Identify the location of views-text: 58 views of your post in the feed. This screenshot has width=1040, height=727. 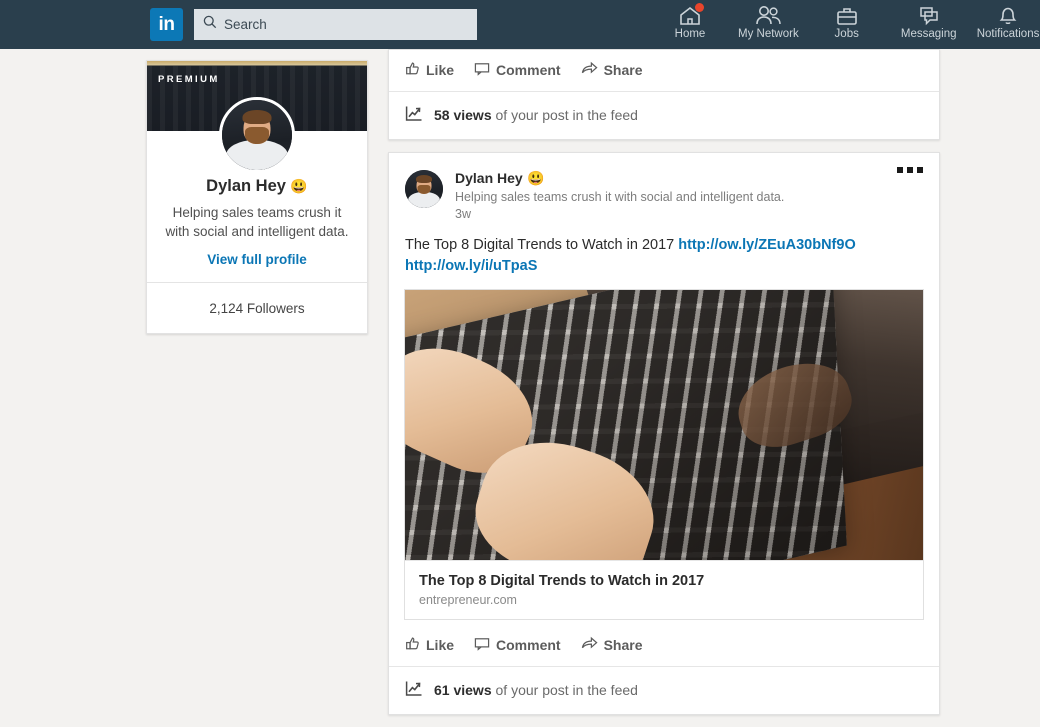
(536, 115).